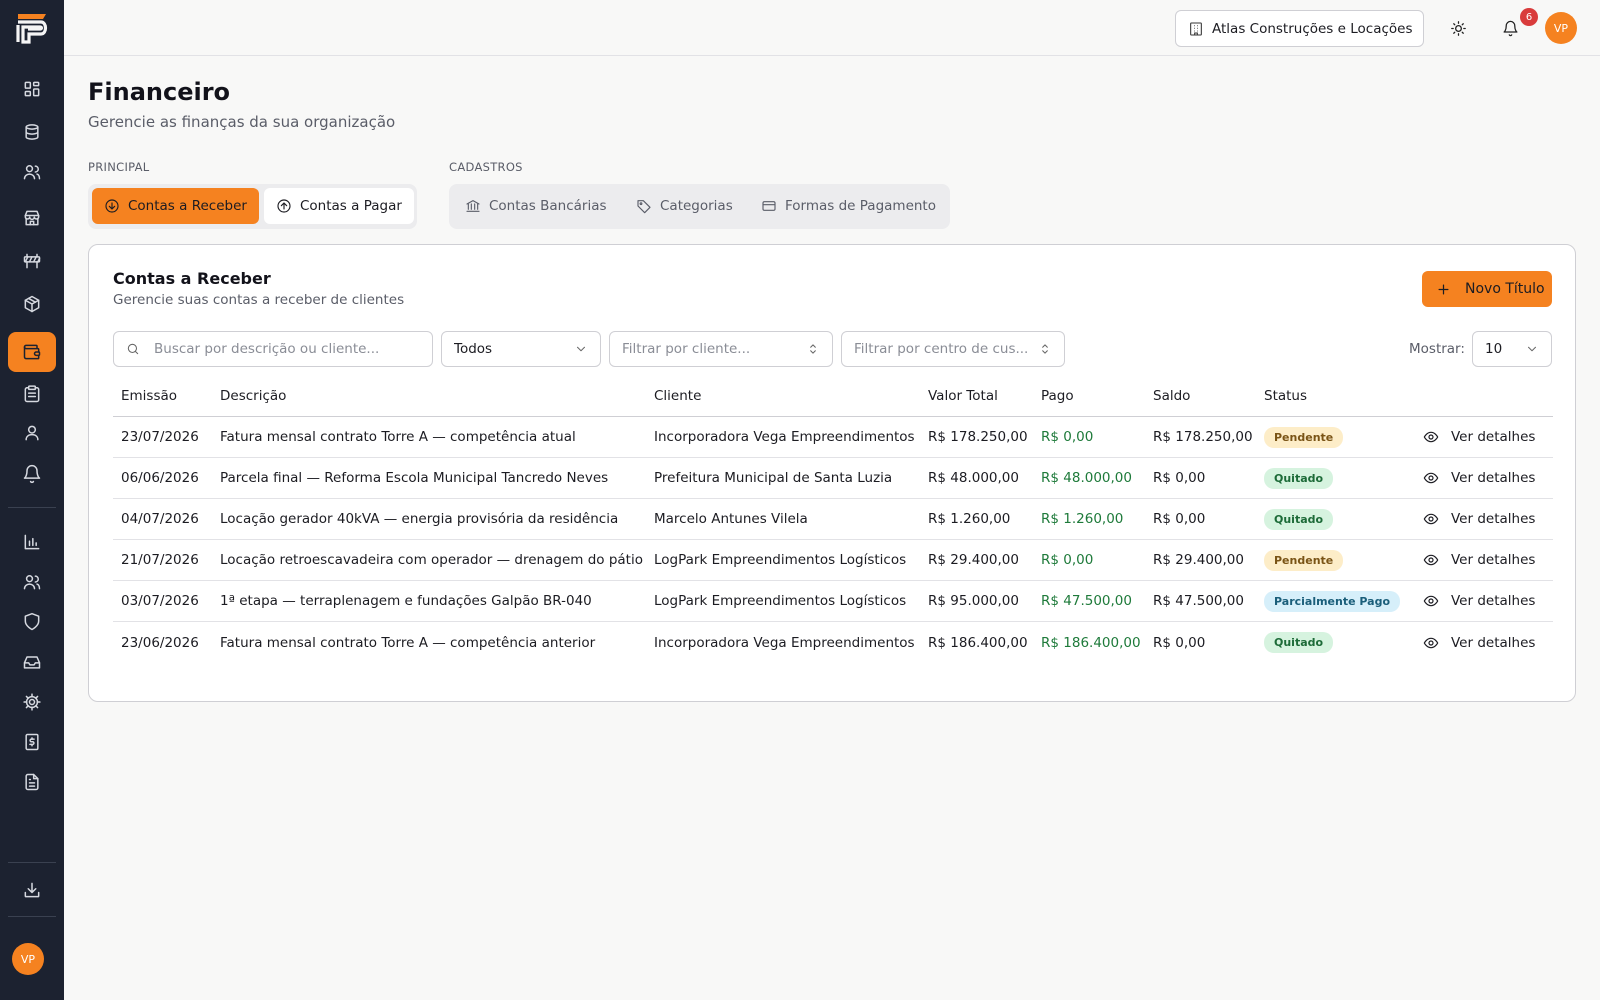  What do you see at coordinates (969, 519) in the screenshot?
I see `cell-valor-total: R$ 1.260,00` at bounding box center [969, 519].